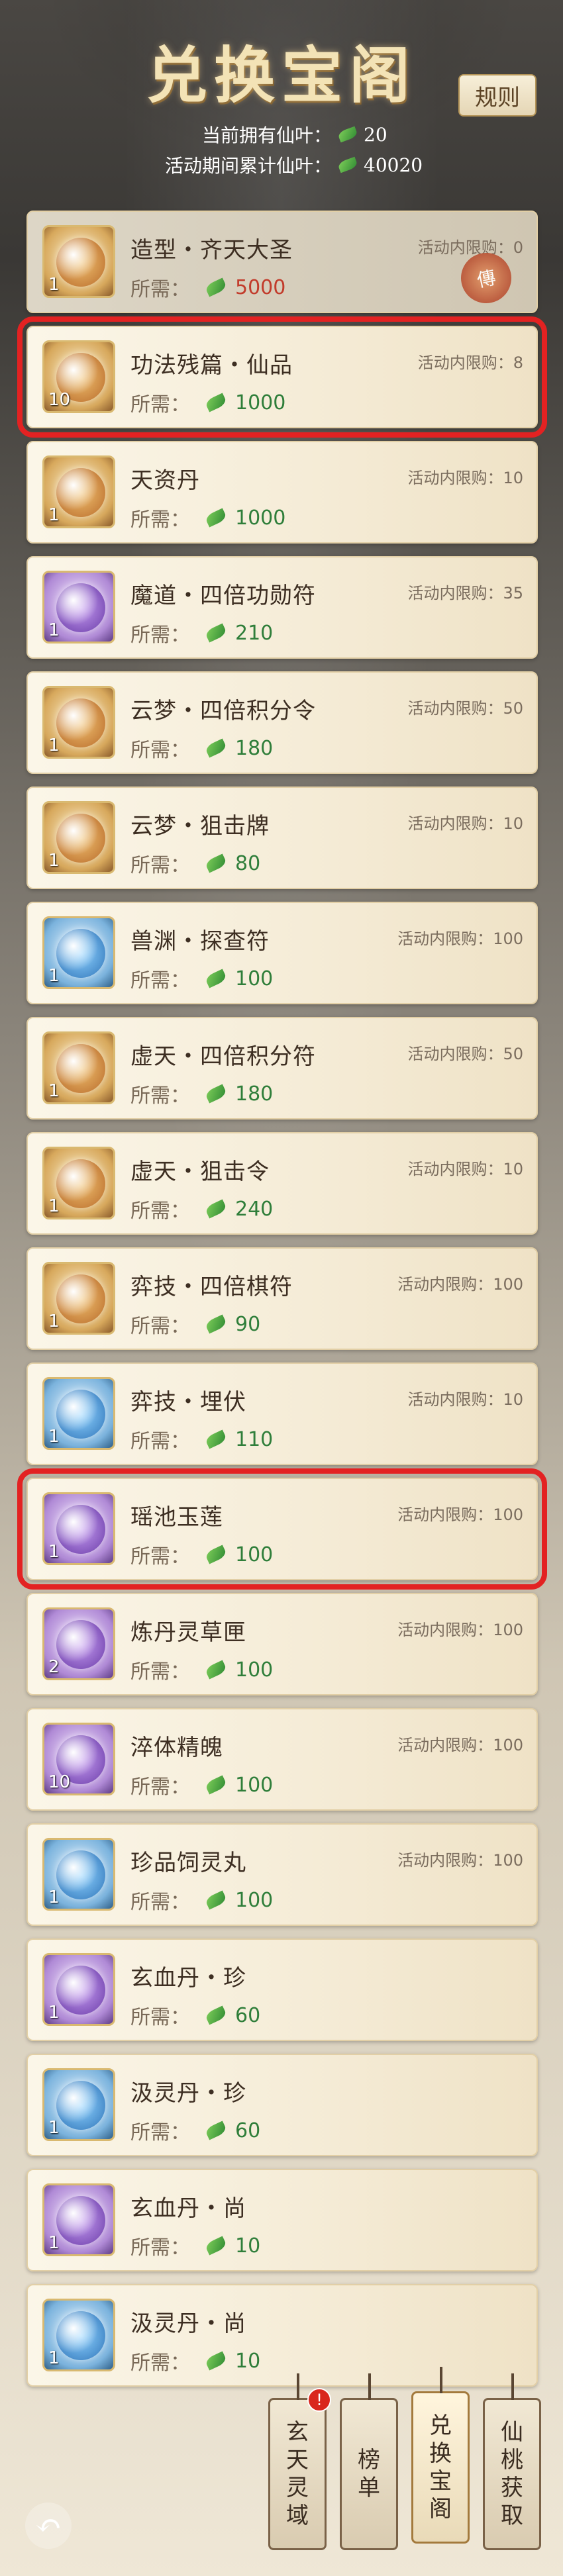 This screenshot has width=563, height=2576. I want to click on cost-value: 180, so click(254, 1094).